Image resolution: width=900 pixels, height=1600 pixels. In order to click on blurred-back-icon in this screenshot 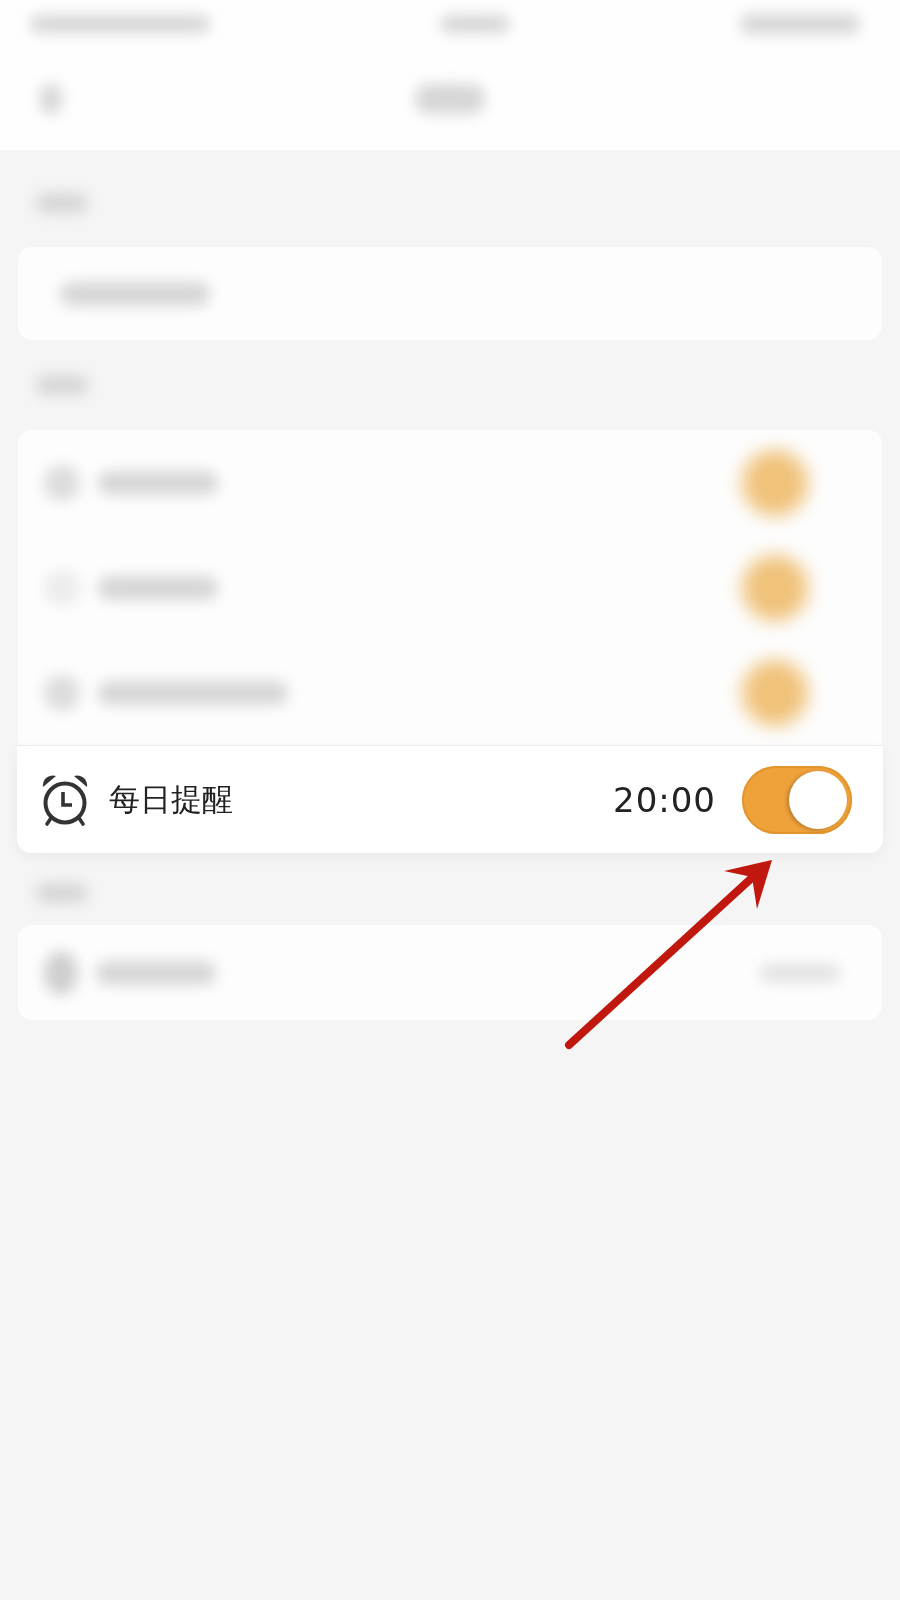, I will do `click(51, 99)`.